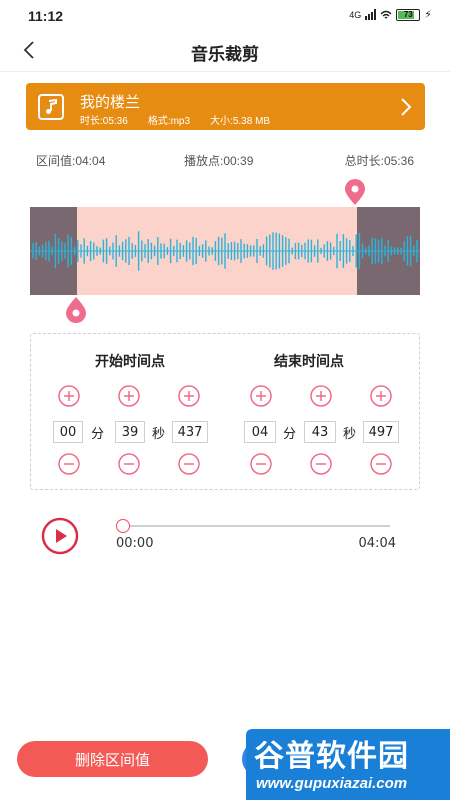  What do you see at coordinates (123, 526) in the screenshot?
I see `progress-knob` at bounding box center [123, 526].